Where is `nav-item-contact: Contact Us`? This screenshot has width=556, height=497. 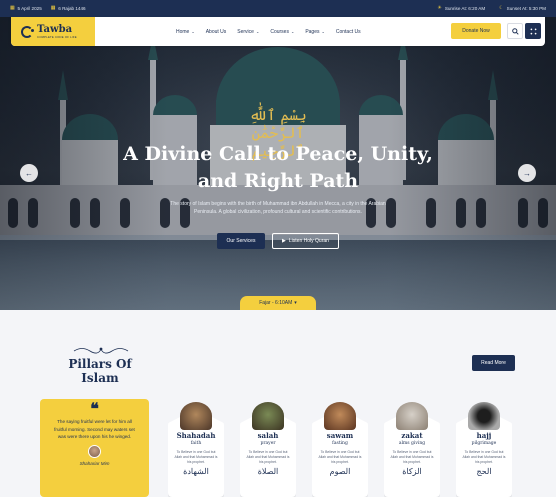 nav-item-contact: Contact Us is located at coordinates (348, 32).